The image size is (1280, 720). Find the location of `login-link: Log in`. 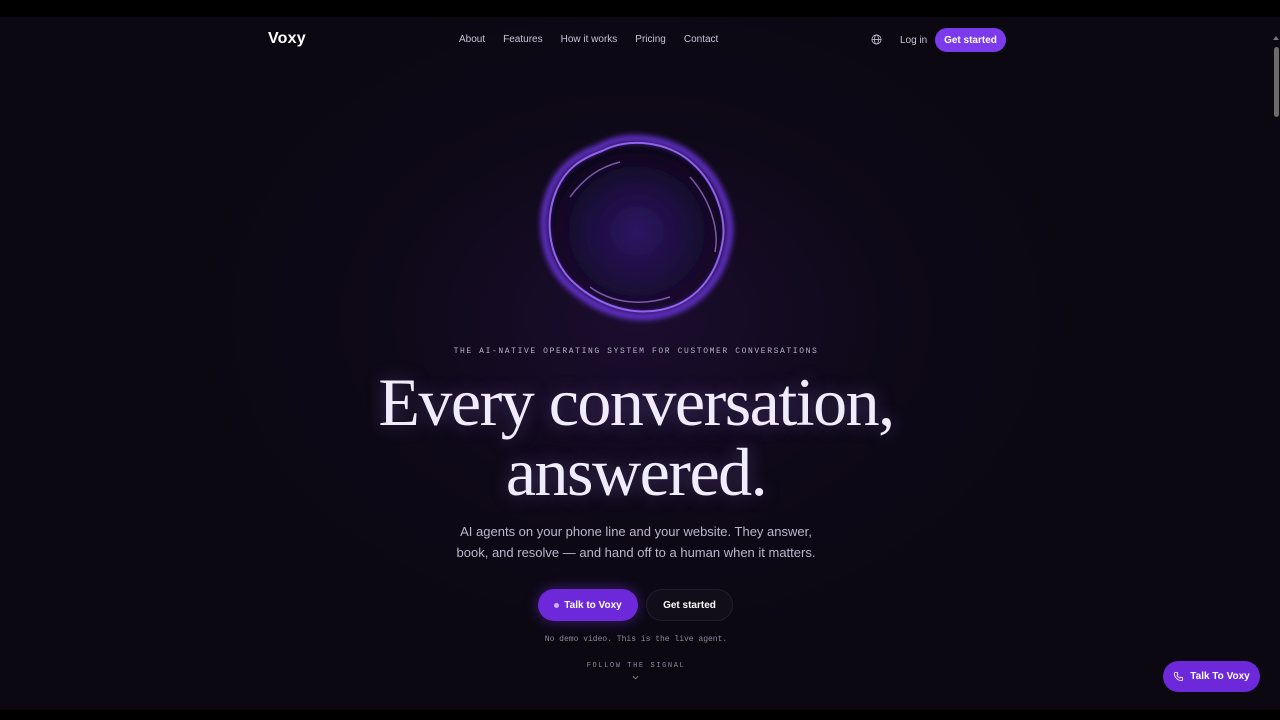

login-link: Log in is located at coordinates (913, 40).